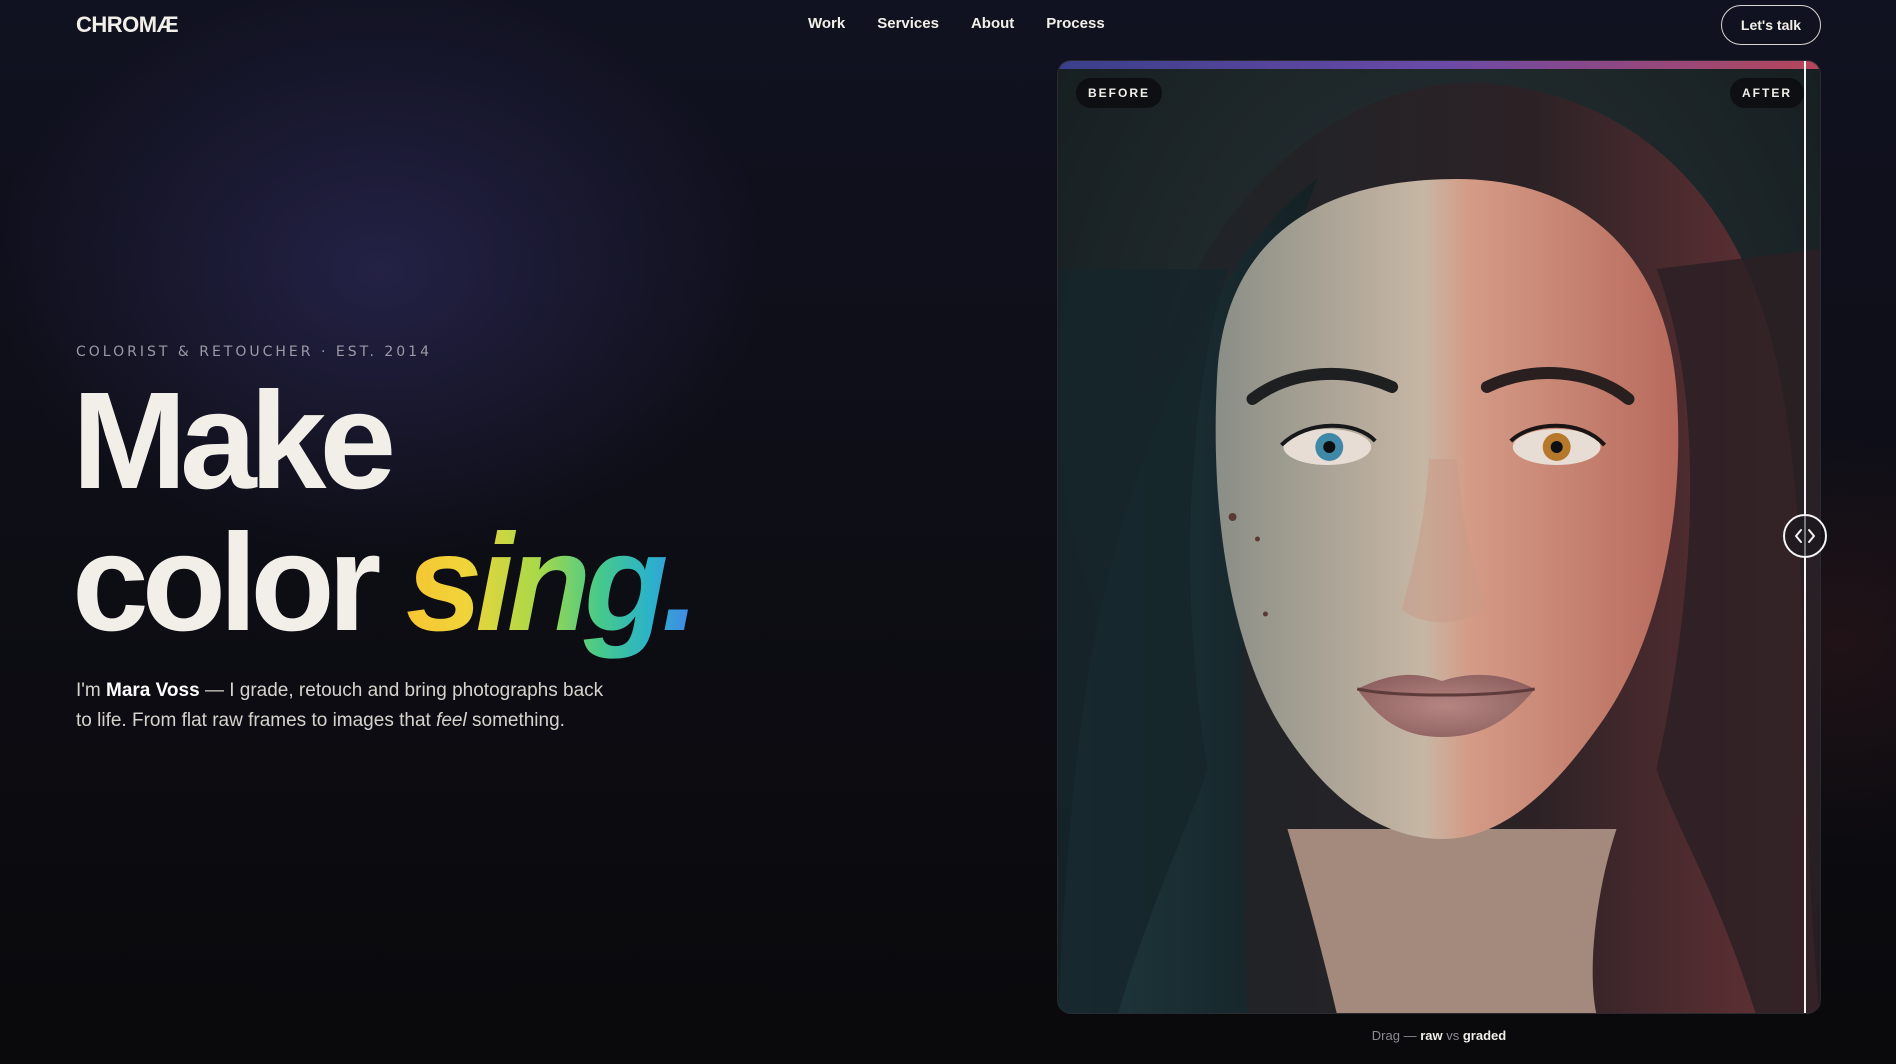  I want to click on headline-word-color: color, so click(226, 583).